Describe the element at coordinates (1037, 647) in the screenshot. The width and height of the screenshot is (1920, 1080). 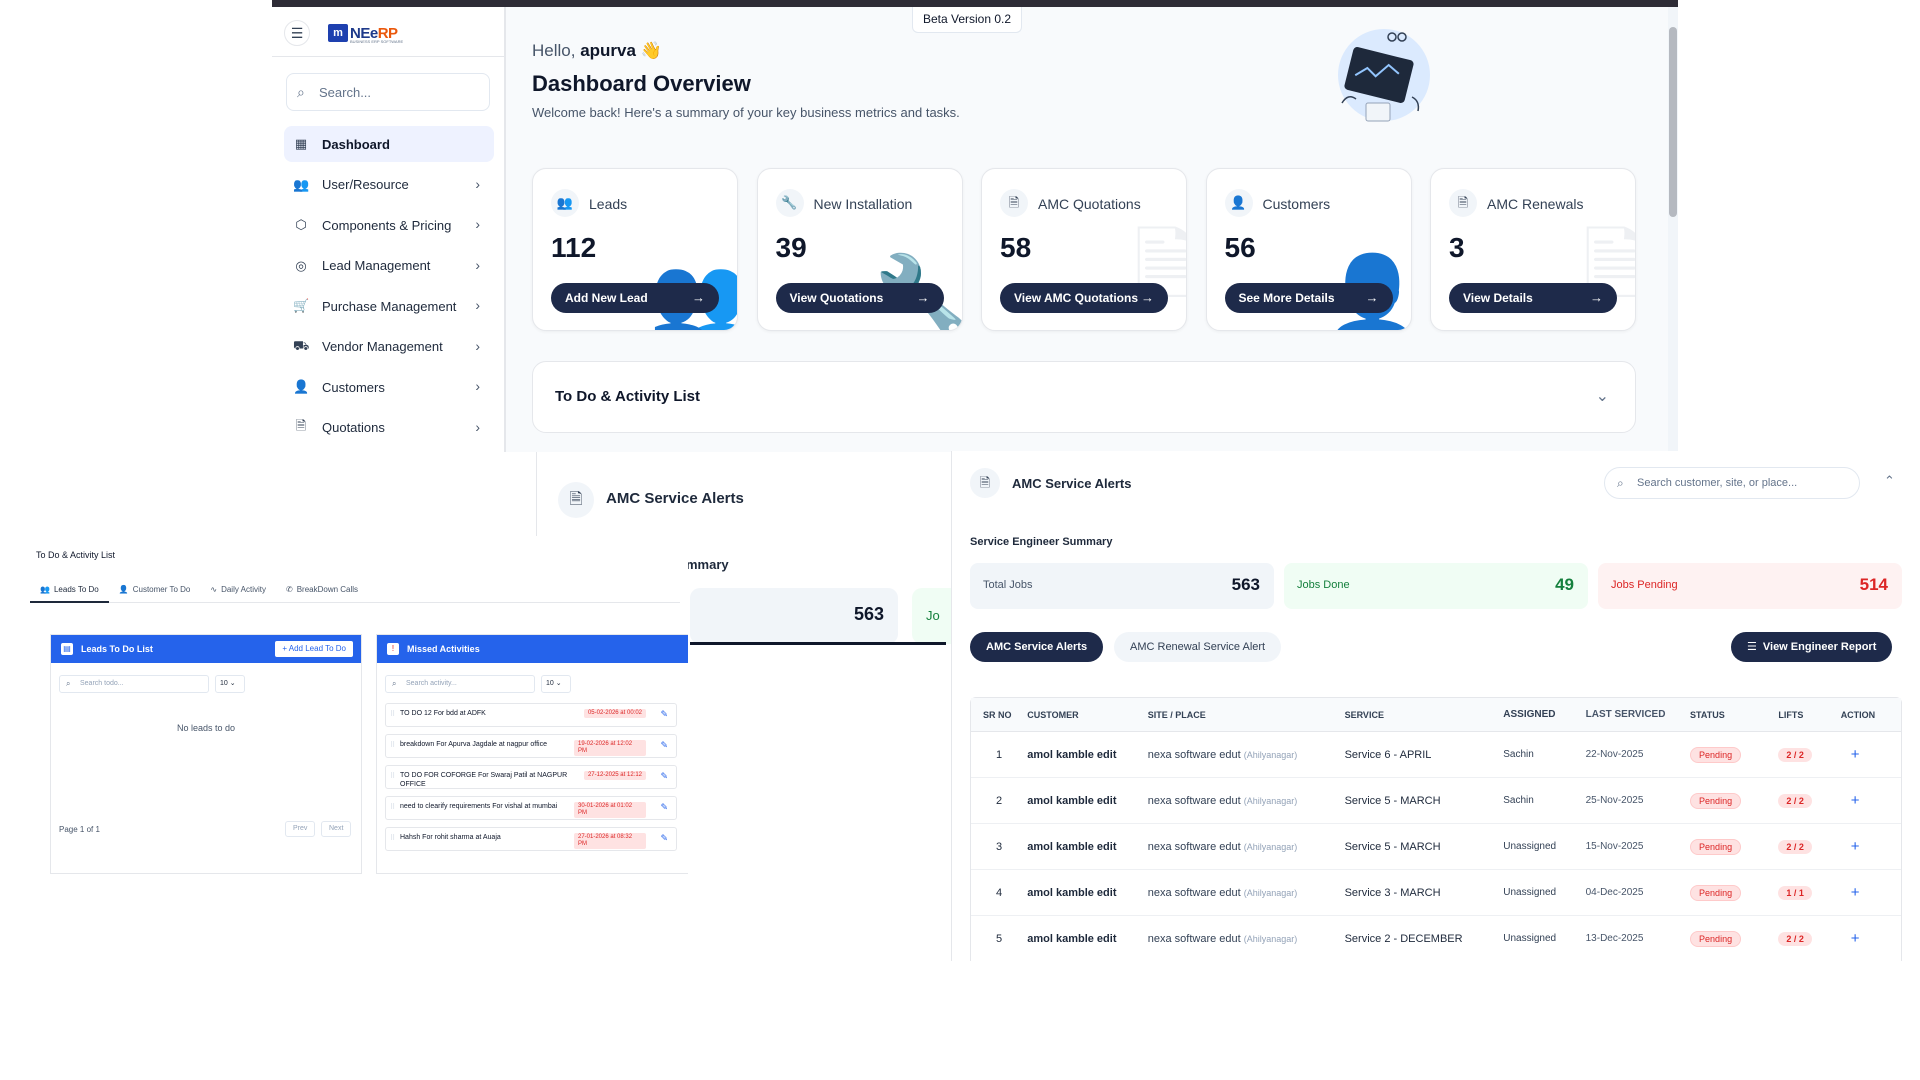
I see `tab-amc-service-alerts: AMC Service Alerts` at that location.